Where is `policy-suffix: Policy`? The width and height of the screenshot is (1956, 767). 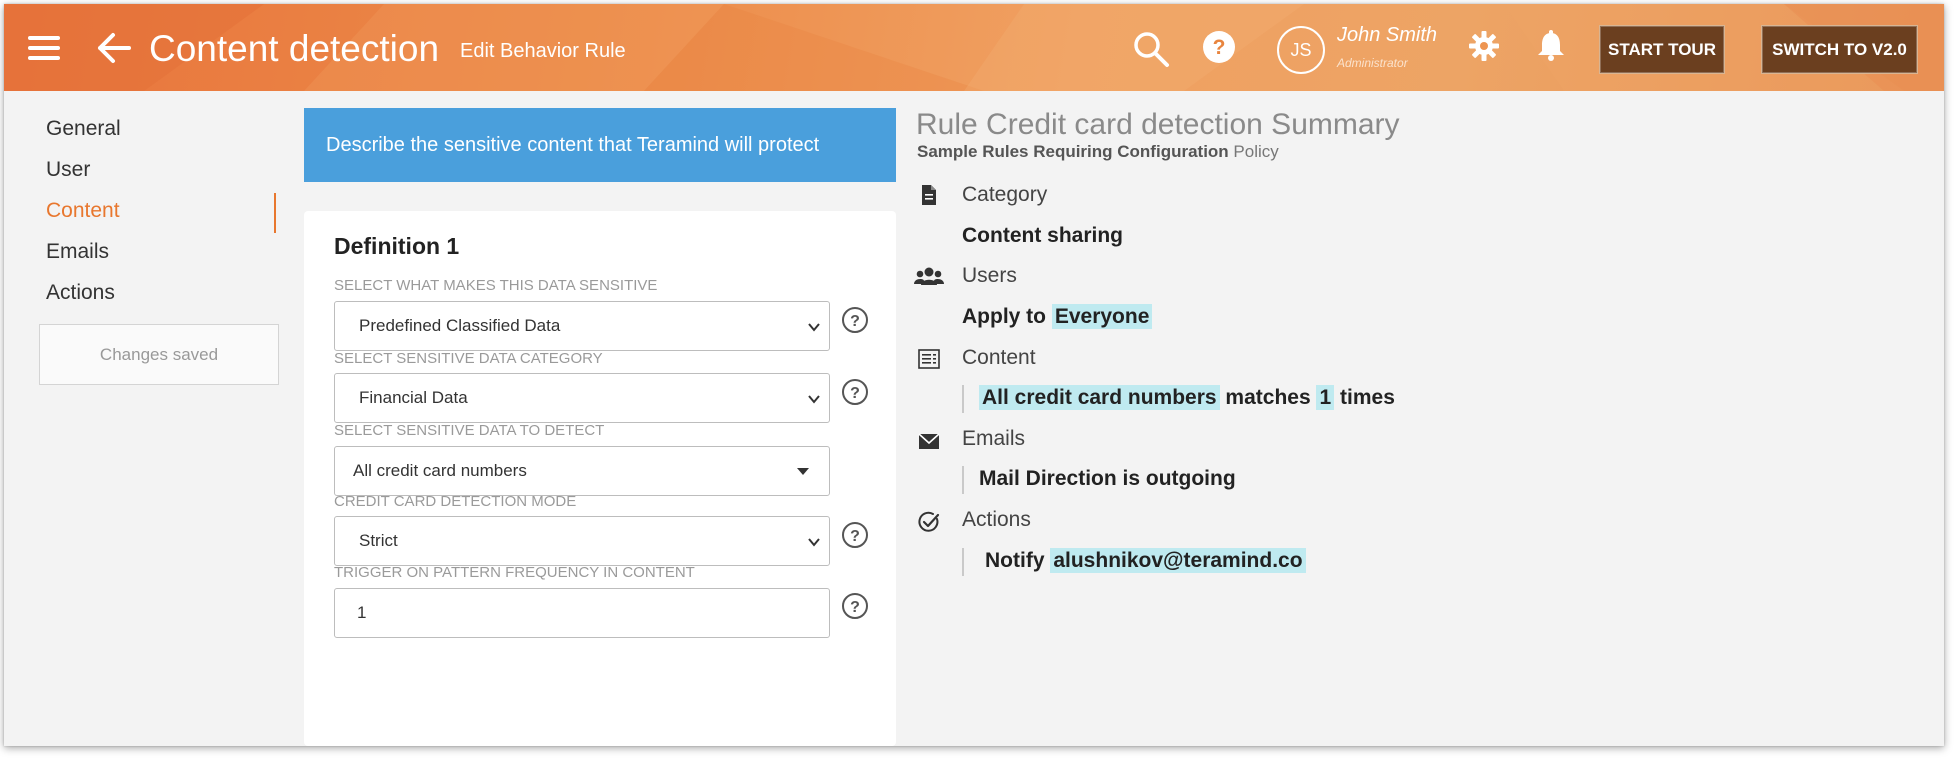
policy-suffix: Policy is located at coordinates (1256, 151).